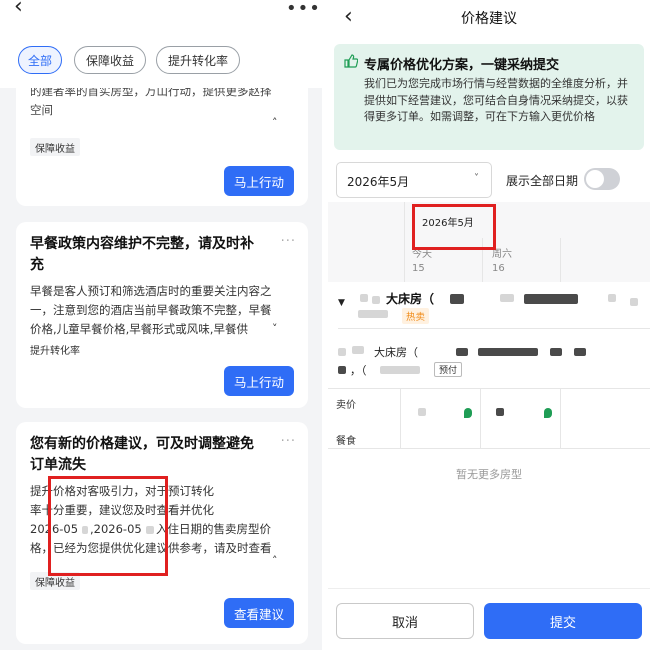  I want to click on day-label: 今天, so click(422, 254).